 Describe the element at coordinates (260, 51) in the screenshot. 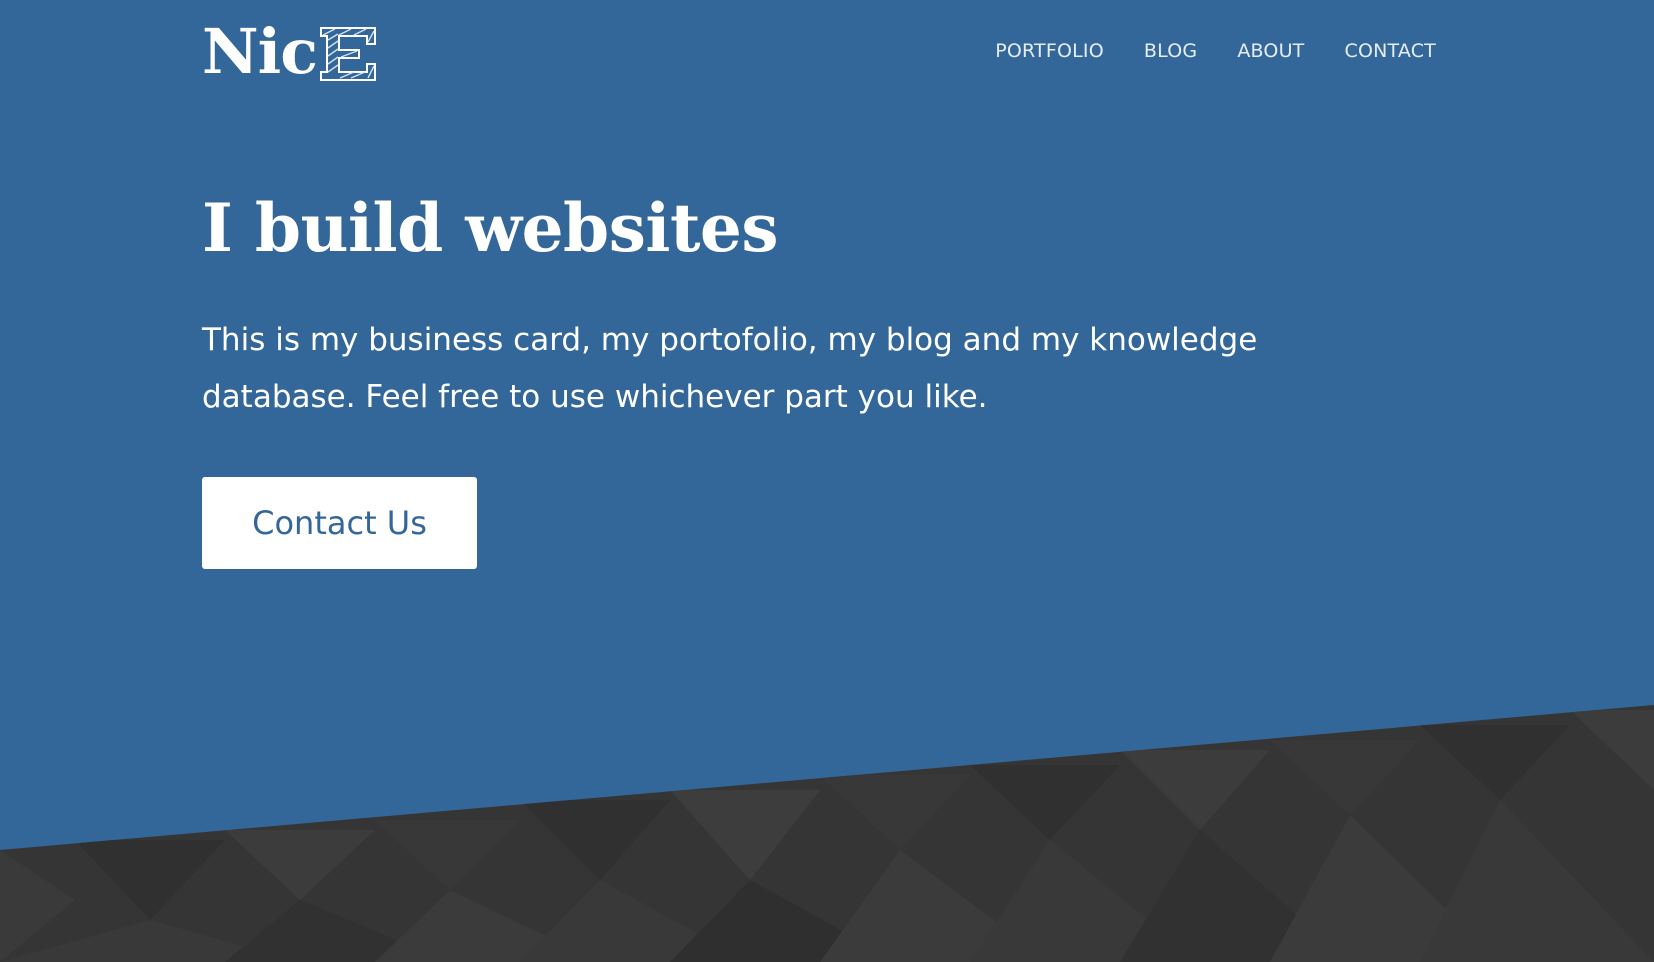

I see `logo-text: Nic` at that location.